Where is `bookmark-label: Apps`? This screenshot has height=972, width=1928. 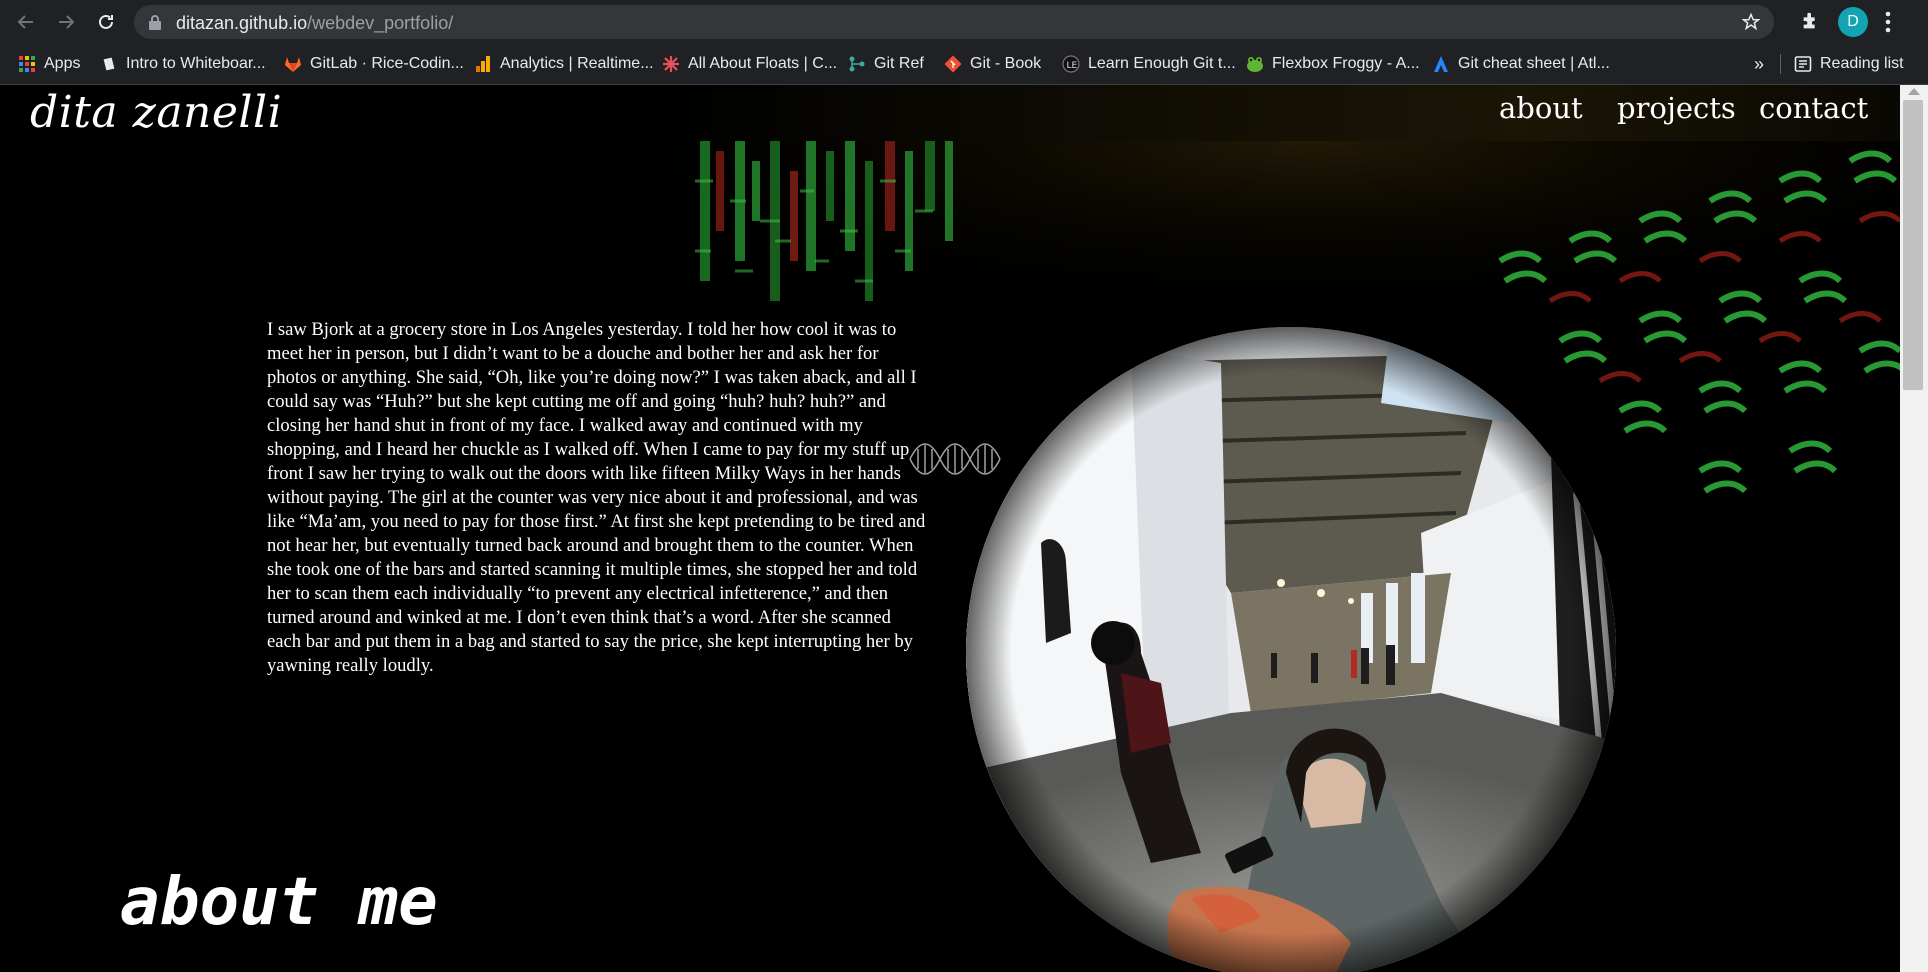
bookmark-label: Apps is located at coordinates (62, 63).